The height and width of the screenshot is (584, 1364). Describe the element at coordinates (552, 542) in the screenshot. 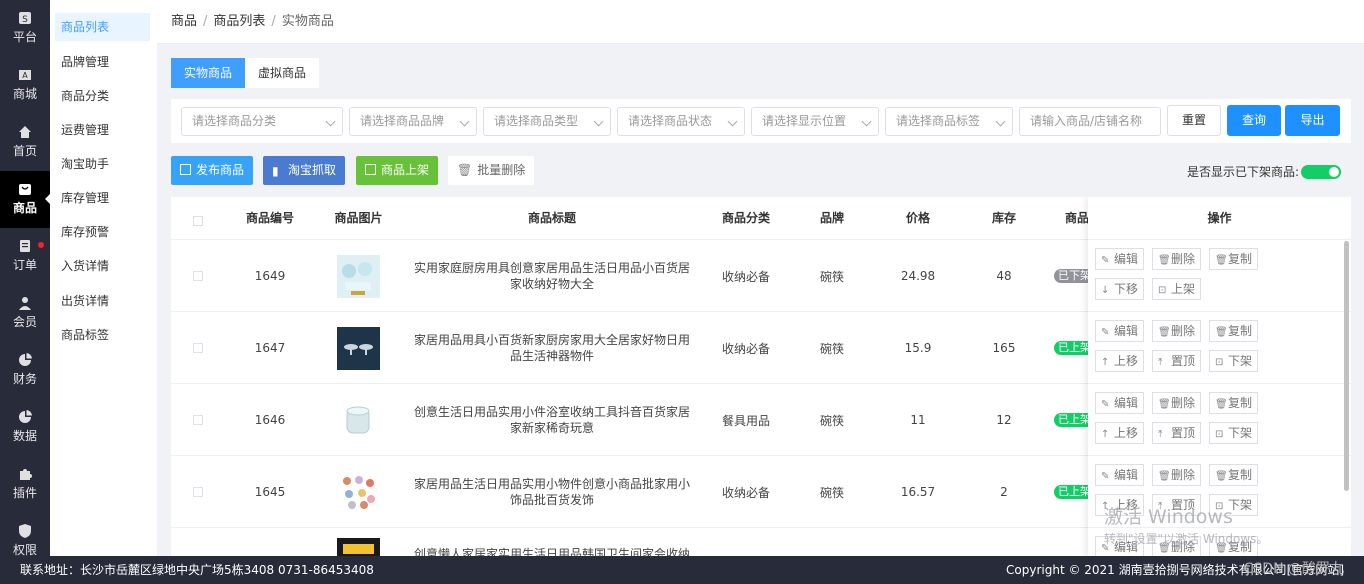

I see `cell-title: 创意懒人家居家实用生活日用品韩国卫生间家会收纳` at that location.